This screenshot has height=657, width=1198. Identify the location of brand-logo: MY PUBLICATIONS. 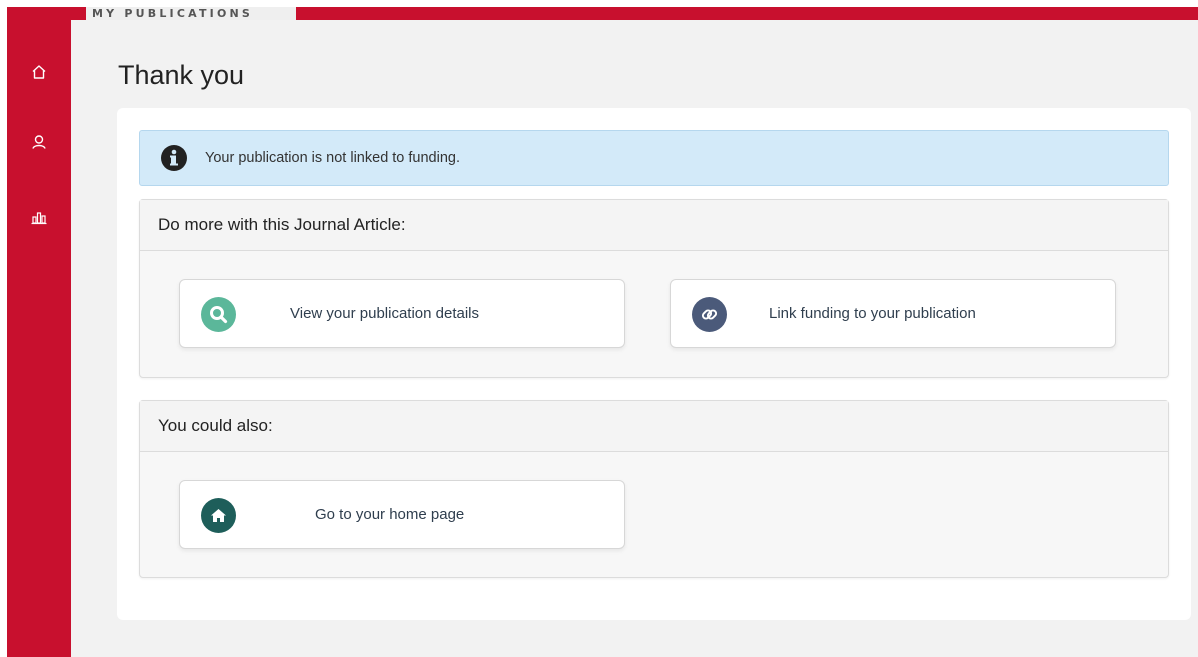
(192, 14).